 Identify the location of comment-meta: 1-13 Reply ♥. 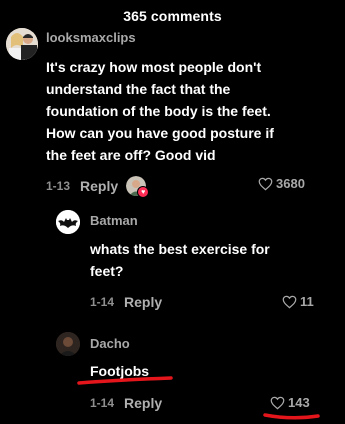
(98, 187).